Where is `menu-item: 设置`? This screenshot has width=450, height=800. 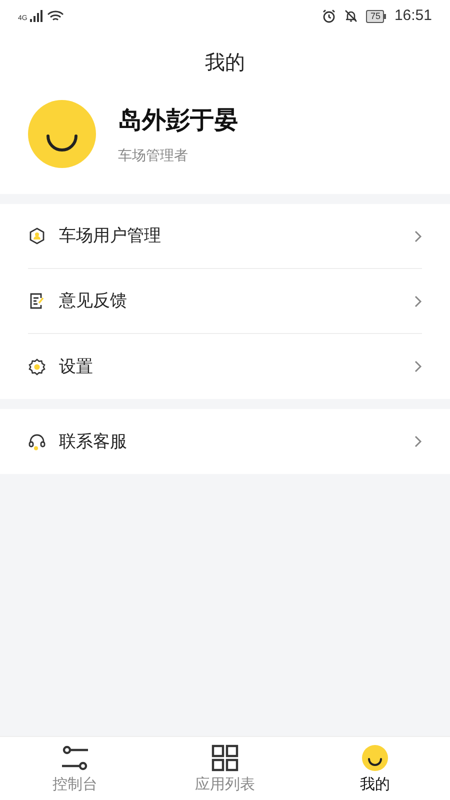
menu-item: 设置 is located at coordinates (225, 366).